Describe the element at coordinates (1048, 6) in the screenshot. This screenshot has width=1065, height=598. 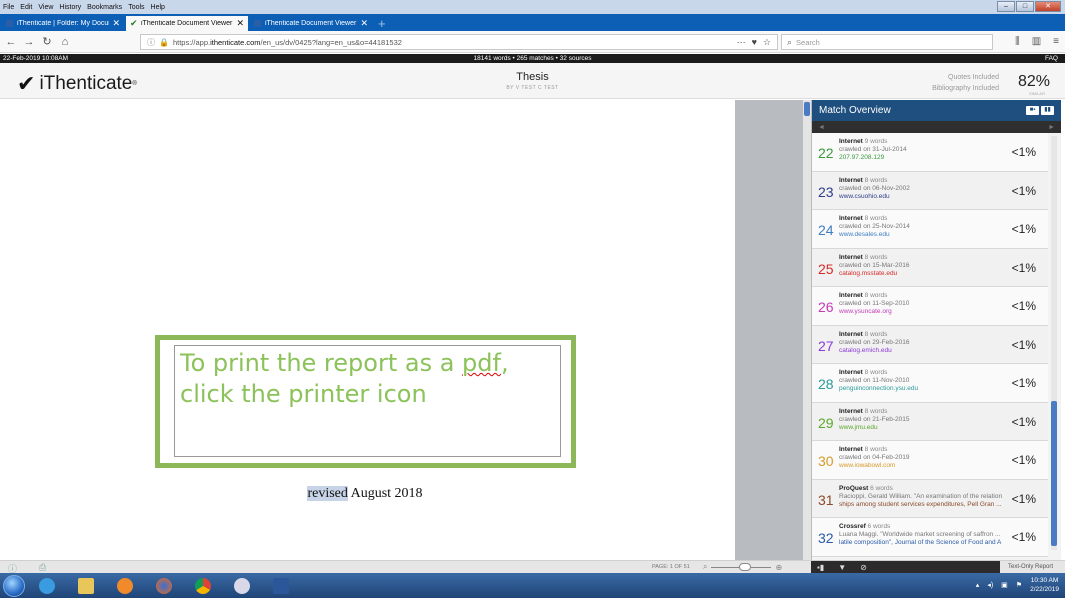
I see `close-window-icon: ✕` at that location.